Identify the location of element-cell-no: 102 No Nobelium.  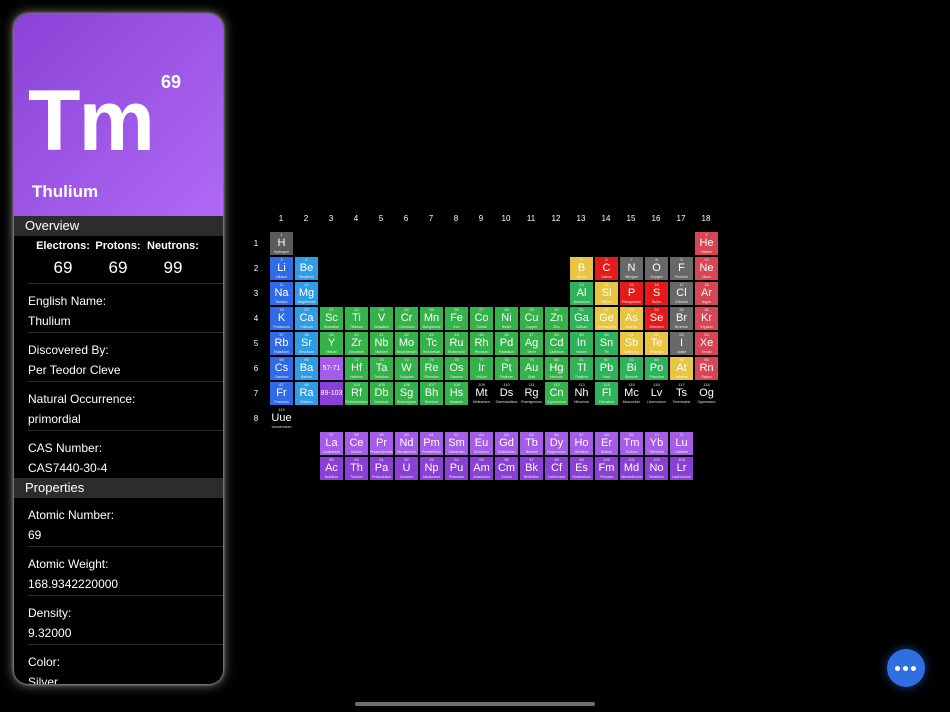
(656, 468).